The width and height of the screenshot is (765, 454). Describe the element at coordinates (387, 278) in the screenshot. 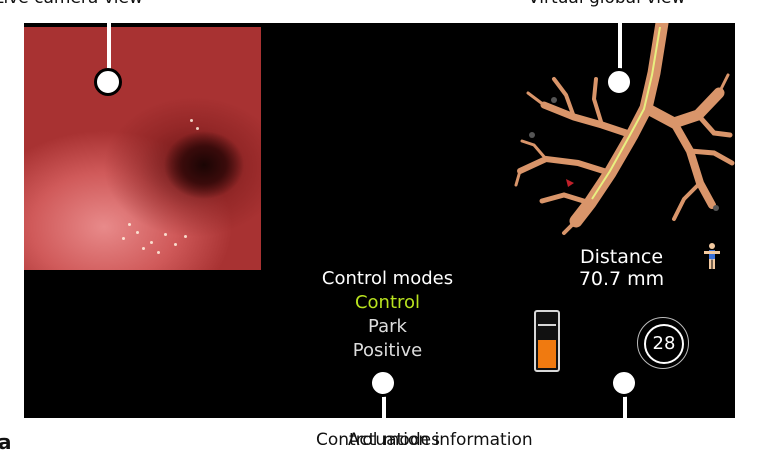

I see `control-modes-title: Control modes` at that location.